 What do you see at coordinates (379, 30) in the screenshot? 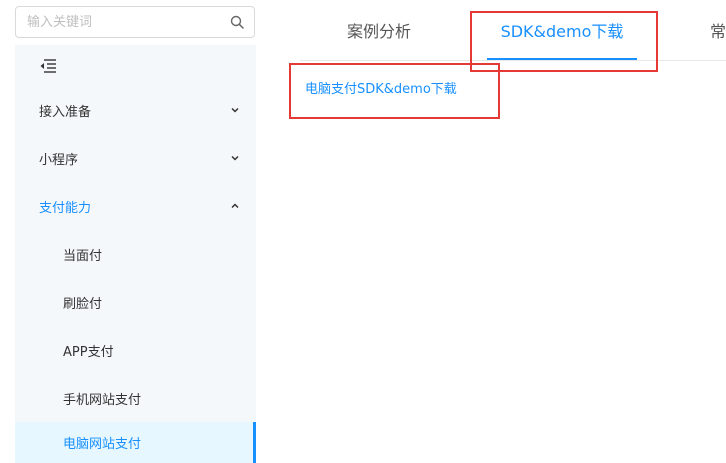
I see `tab-case-analysis: 案例分析` at bounding box center [379, 30].